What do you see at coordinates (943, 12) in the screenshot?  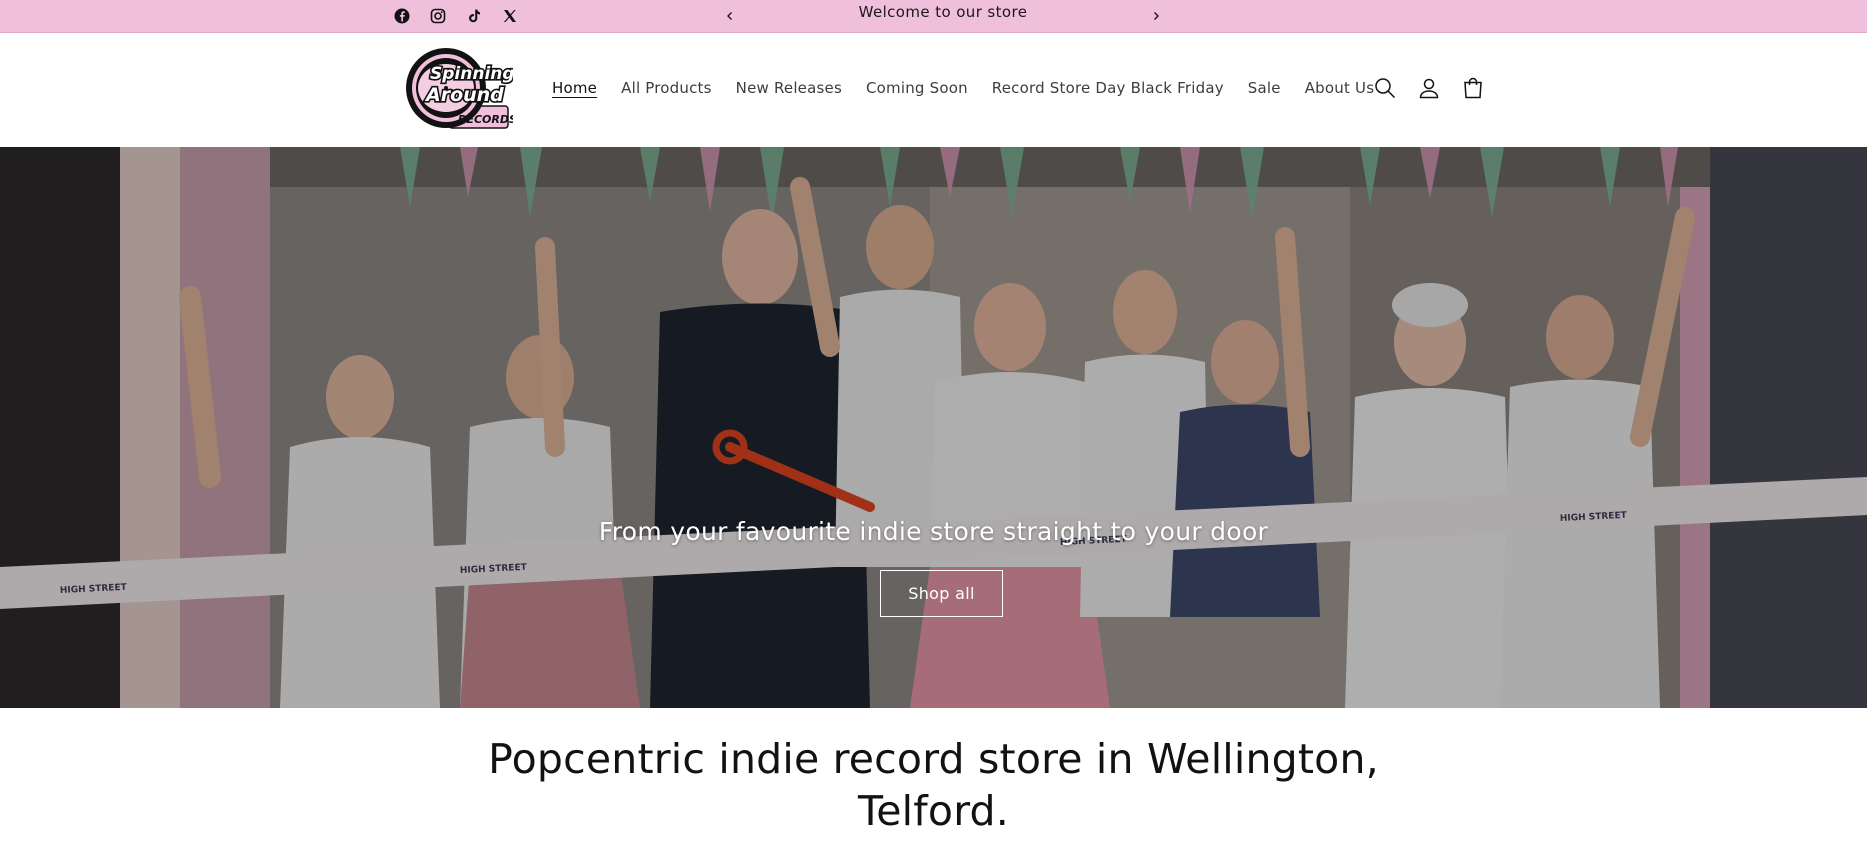 I see `announcement-text: Welcome to our store` at bounding box center [943, 12].